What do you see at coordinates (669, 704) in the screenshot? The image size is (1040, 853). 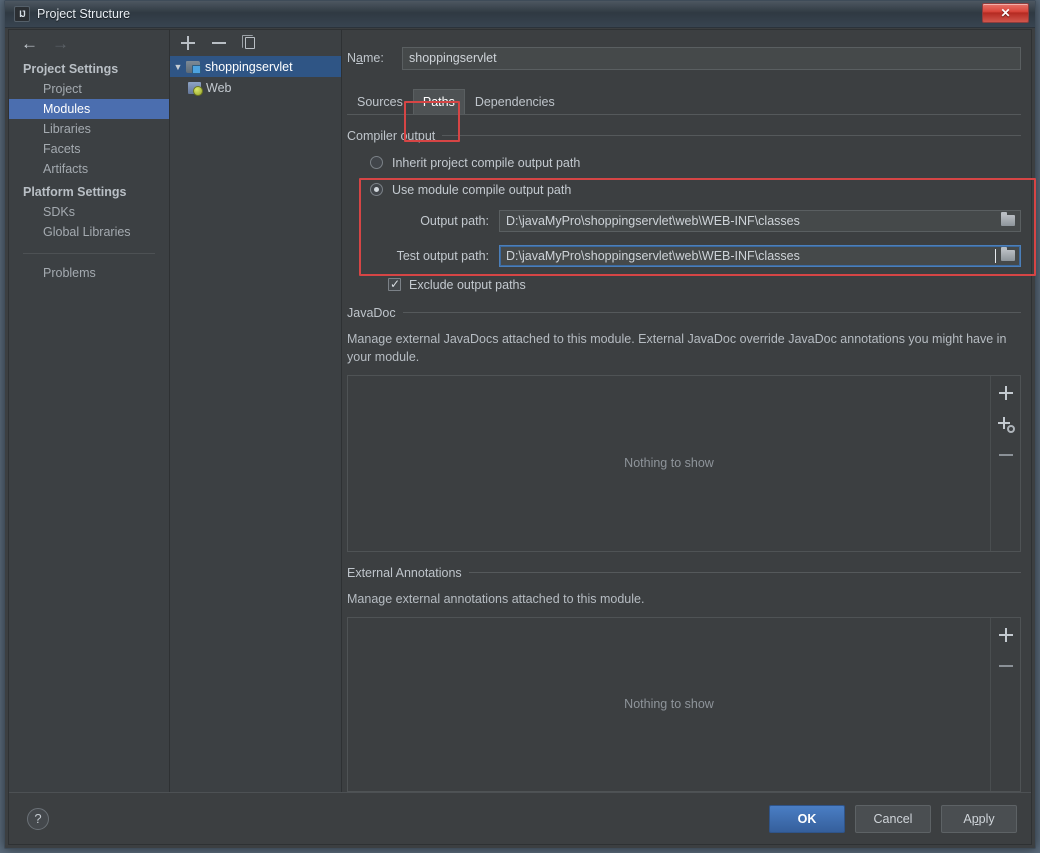 I see `external-annotations-empty-text: Nothing to show` at bounding box center [669, 704].